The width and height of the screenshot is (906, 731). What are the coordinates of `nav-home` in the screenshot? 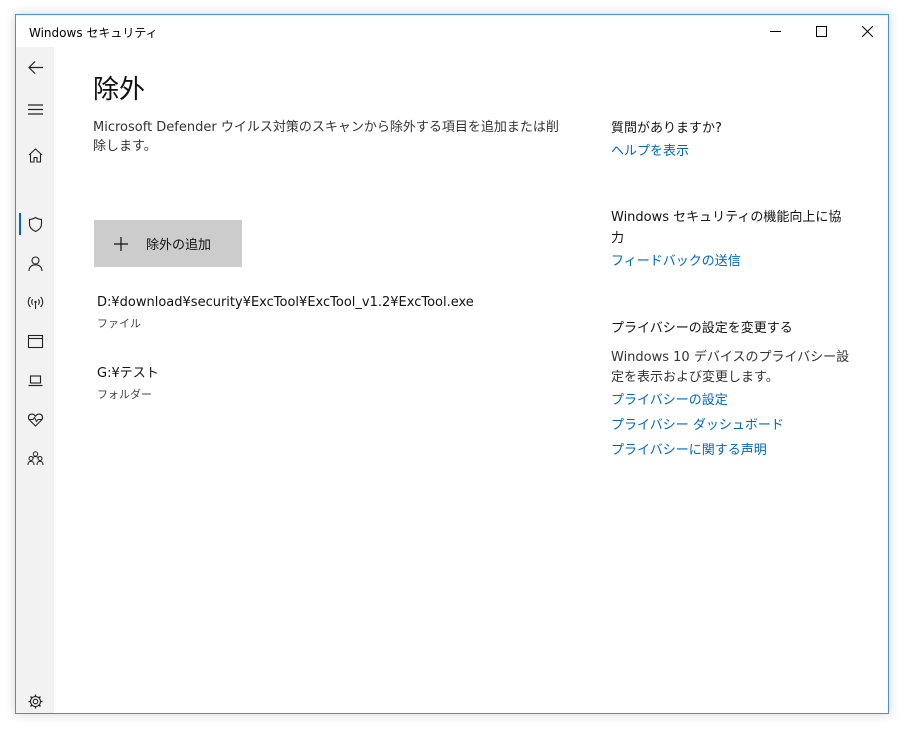 It's located at (35, 155).